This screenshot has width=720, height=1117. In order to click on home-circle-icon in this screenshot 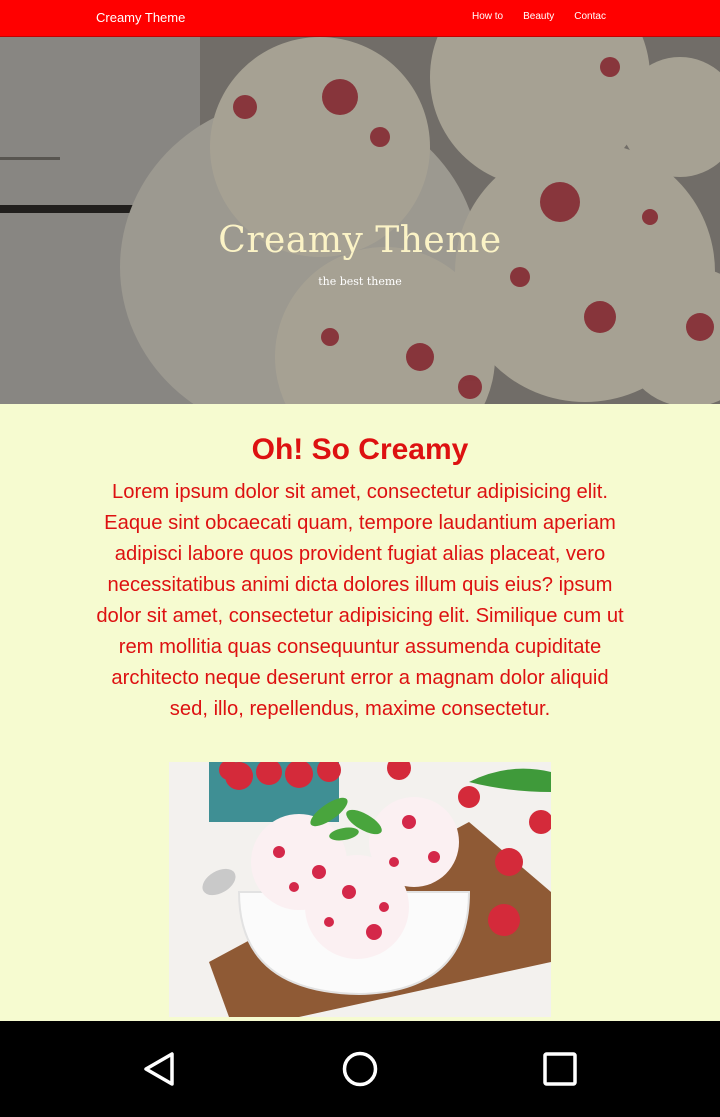, I will do `click(360, 1069)`.